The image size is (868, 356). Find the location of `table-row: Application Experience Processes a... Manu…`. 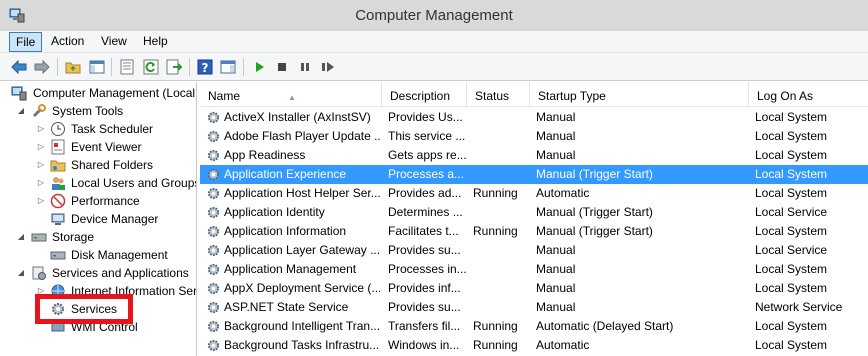

table-row: Application Experience Processes a... Manu… is located at coordinates (534, 174).